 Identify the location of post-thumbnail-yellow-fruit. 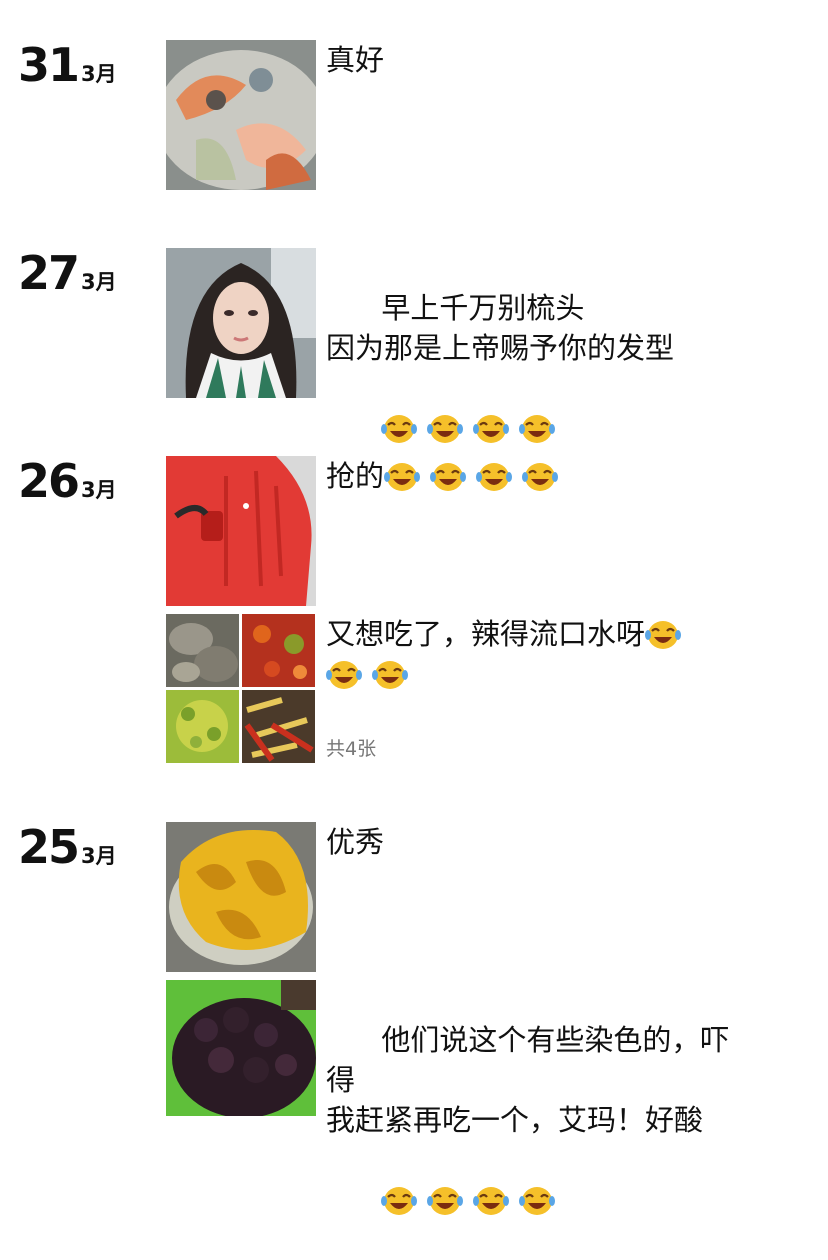
(241, 897).